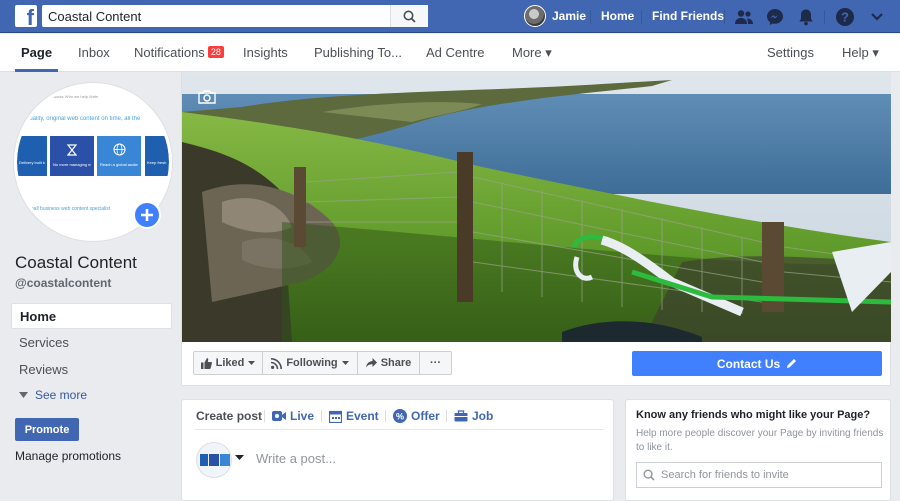  Describe the element at coordinates (371, 363) in the screenshot. I see `share-arrow-icon` at that location.